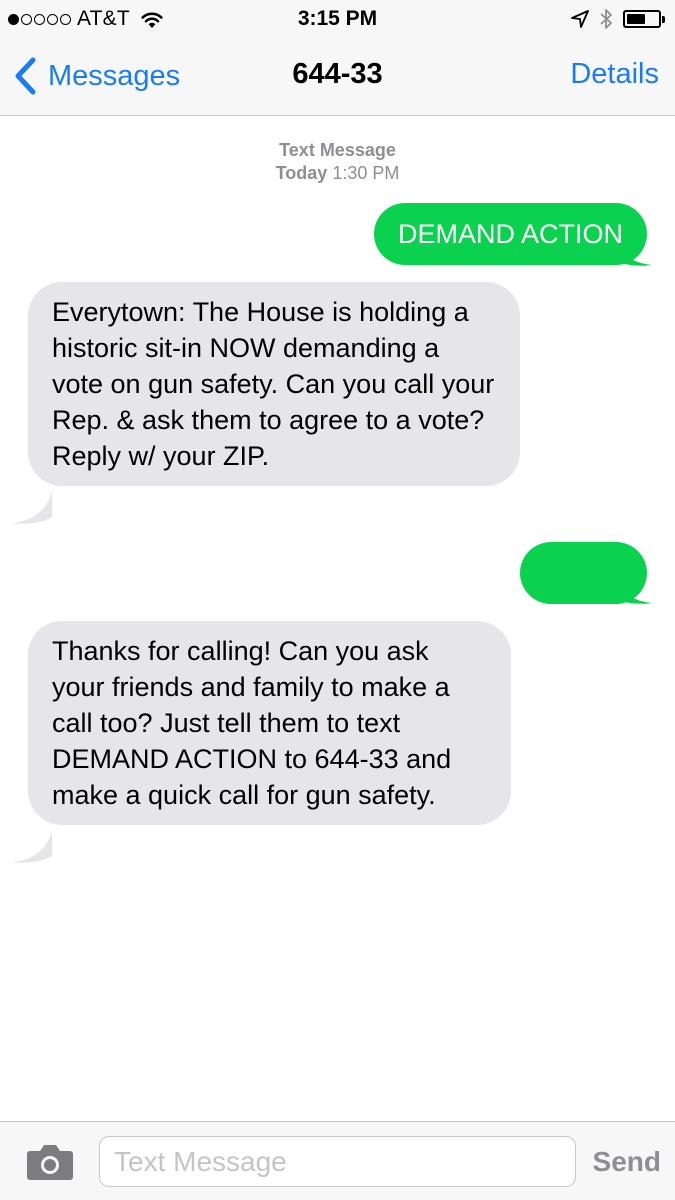  Describe the element at coordinates (606, 19) in the screenshot. I see `bluetooth-icon` at that location.